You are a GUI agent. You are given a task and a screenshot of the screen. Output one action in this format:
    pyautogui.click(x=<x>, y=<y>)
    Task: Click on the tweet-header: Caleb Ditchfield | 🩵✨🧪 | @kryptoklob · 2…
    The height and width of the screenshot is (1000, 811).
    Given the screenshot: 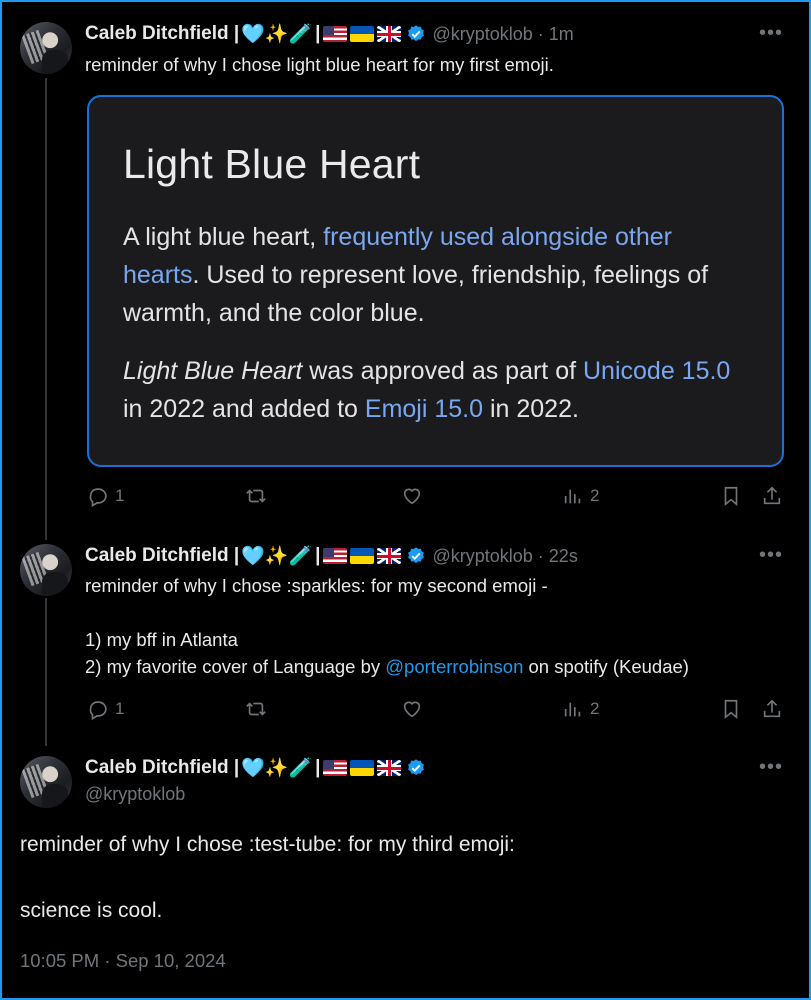 What is the action you would take?
    pyautogui.click(x=331, y=556)
    